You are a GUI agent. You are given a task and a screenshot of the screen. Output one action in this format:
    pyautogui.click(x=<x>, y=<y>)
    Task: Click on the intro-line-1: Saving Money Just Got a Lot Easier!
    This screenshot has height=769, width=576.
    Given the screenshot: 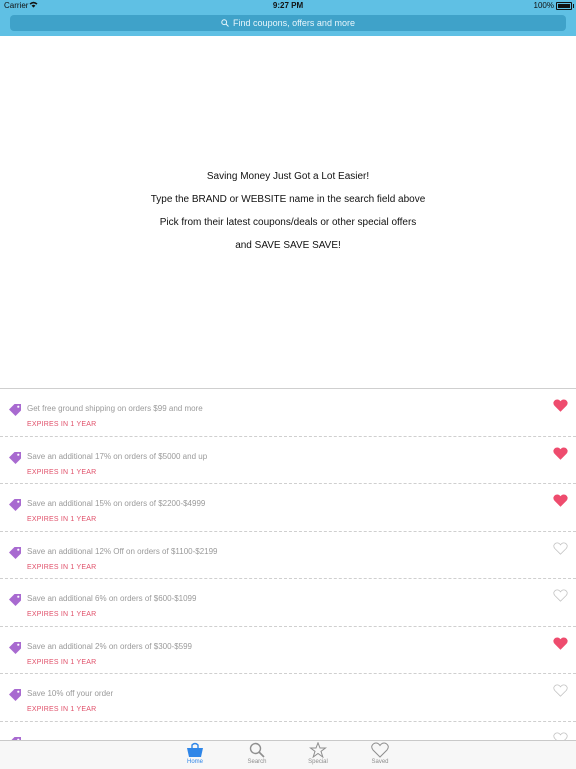 What is the action you would take?
    pyautogui.click(x=288, y=176)
    